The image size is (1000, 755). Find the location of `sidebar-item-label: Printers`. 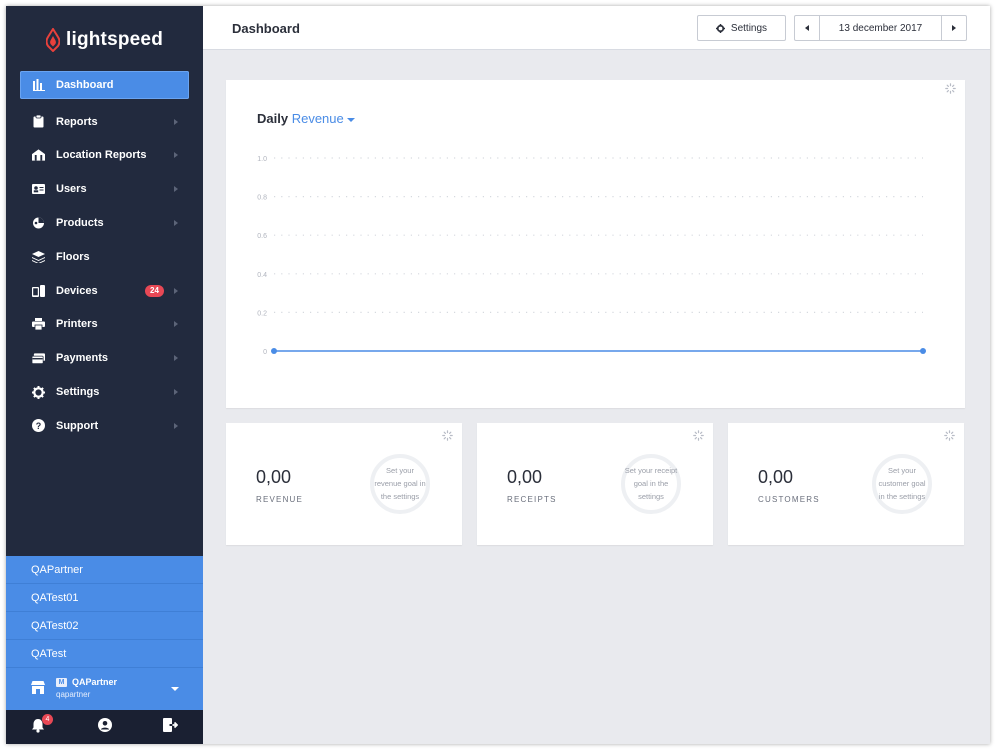

sidebar-item-label: Printers is located at coordinates (77, 324).